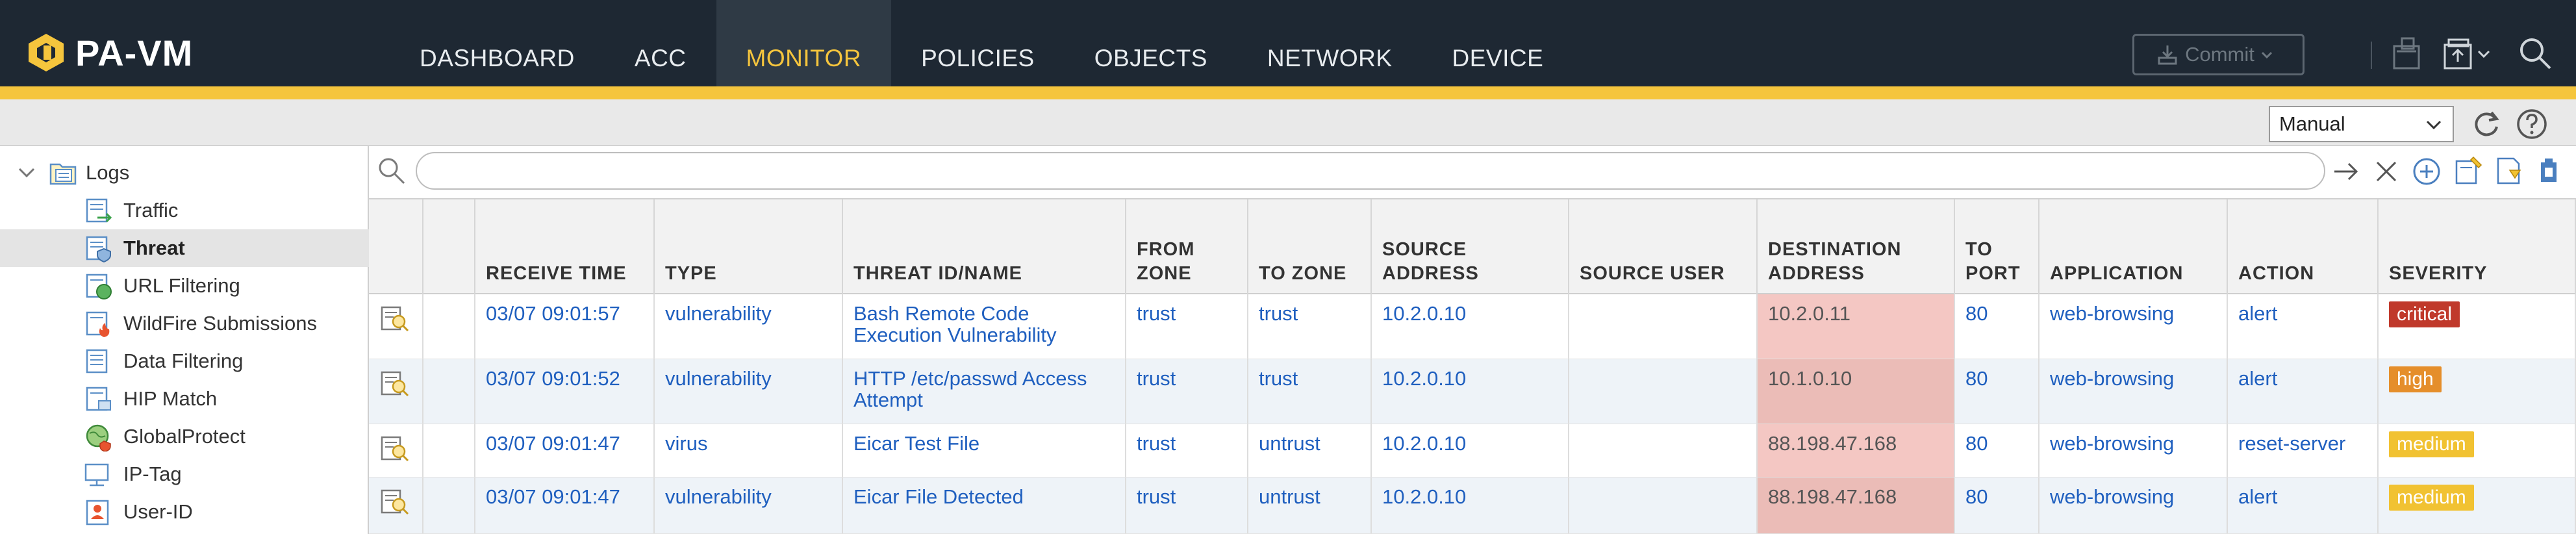 This screenshot has height=534, width=2576. I want to click on tab-acc: ACC, so click(660, 43).